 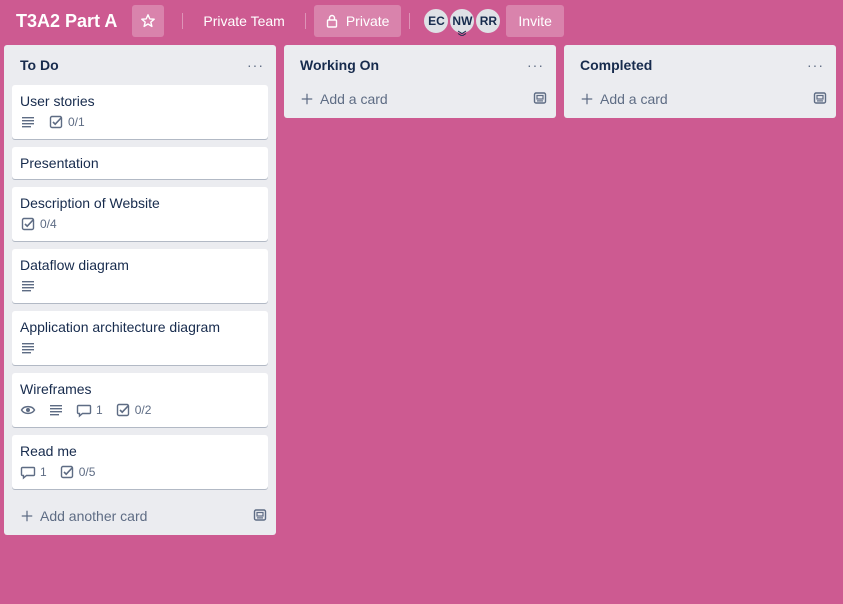 I want to click on member-avatars: EC NW RR, so click(x=462, y=21).